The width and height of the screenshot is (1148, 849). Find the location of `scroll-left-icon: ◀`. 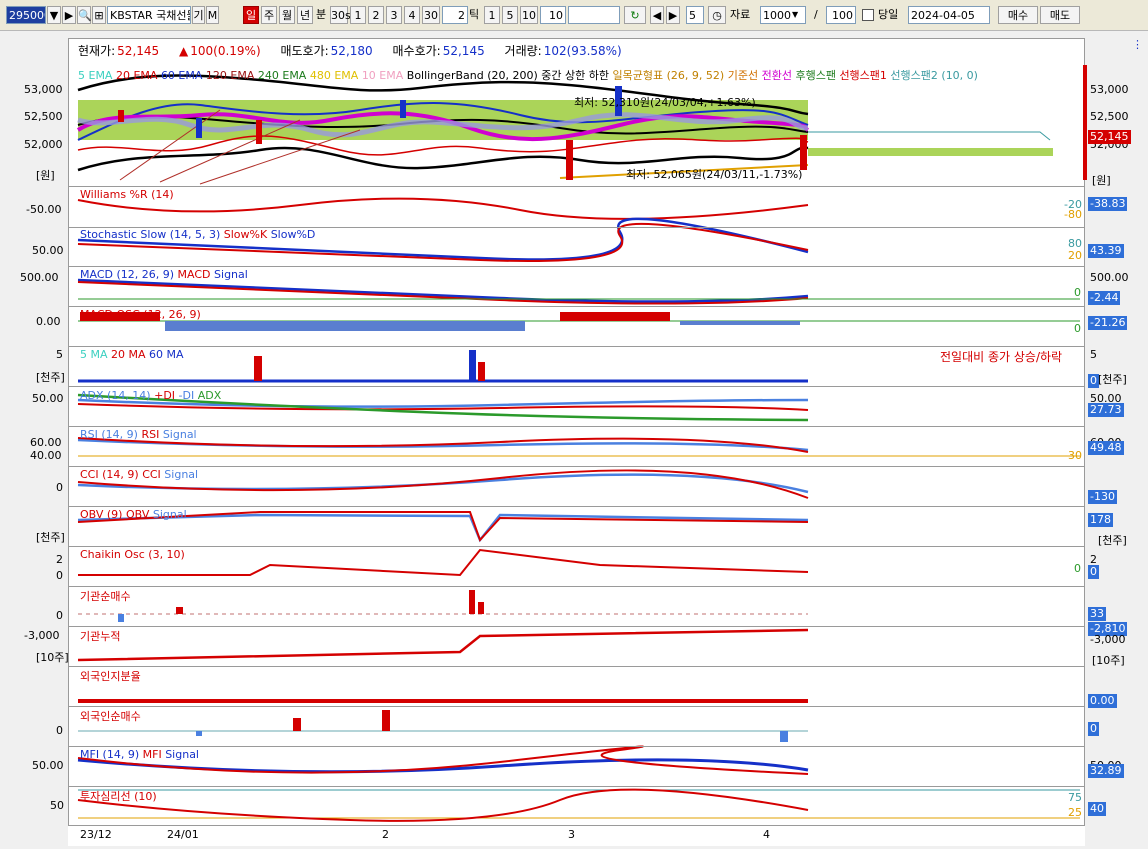

scroll-left-icon: ◀ is located at coordinates (657, 15).